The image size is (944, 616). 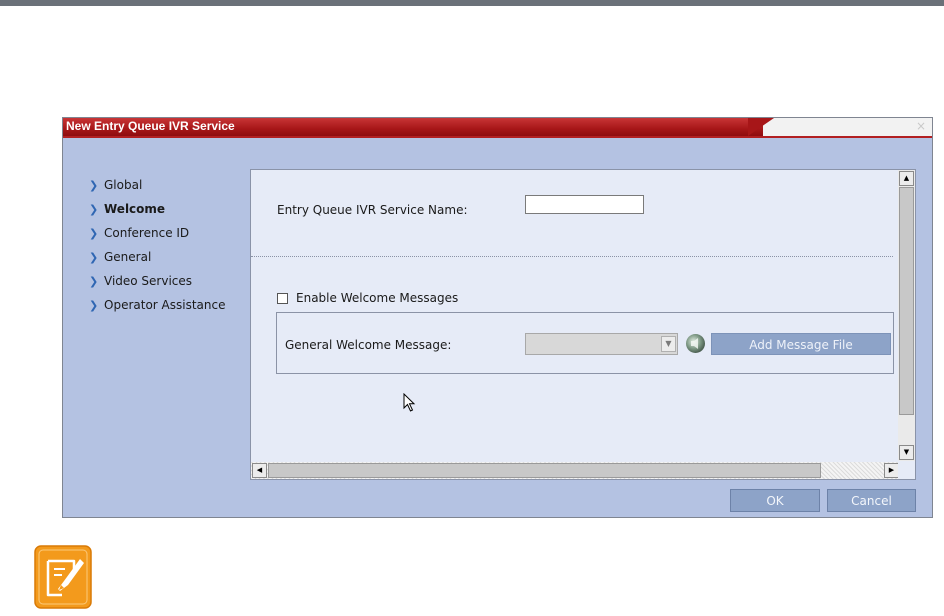 What do you see at coordinates (497, 127) in the screenshot?
I see `title-bar: New Entry Queue IVR Service ×` at bounding box center [497, 127].